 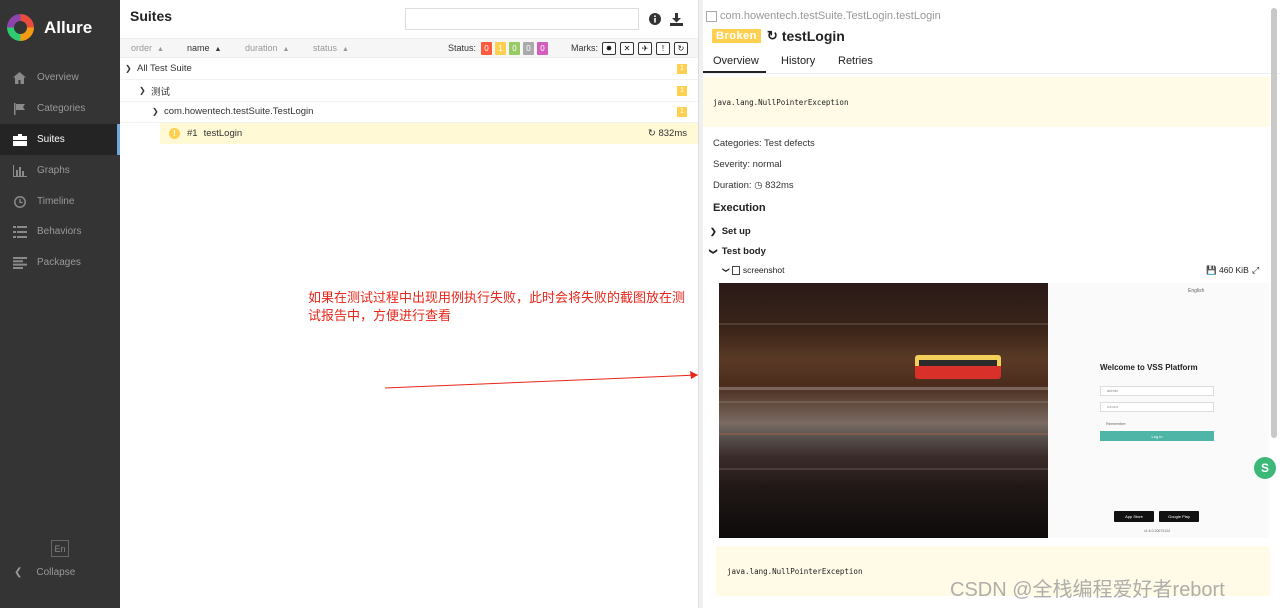 What do you see at coordinates (409, 112) in the screenshot?
I see `tree-node-testlogin-class: ❯ com.howentech.testSuite.TestLogin 1` at bounding box center [409, 112].